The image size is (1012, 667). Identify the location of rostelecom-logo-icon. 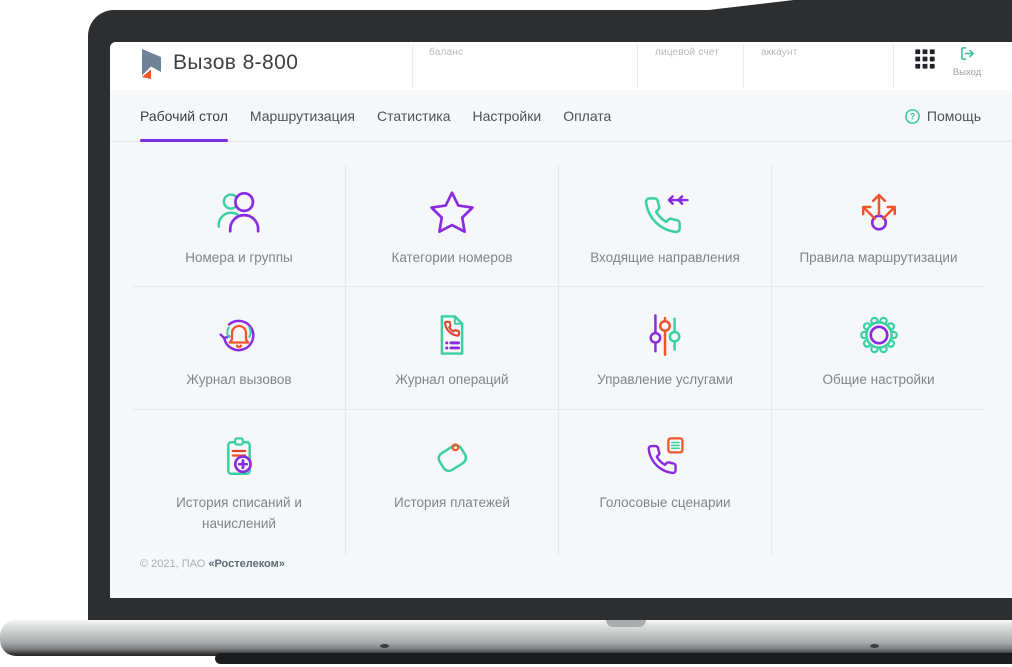
(151, 66).